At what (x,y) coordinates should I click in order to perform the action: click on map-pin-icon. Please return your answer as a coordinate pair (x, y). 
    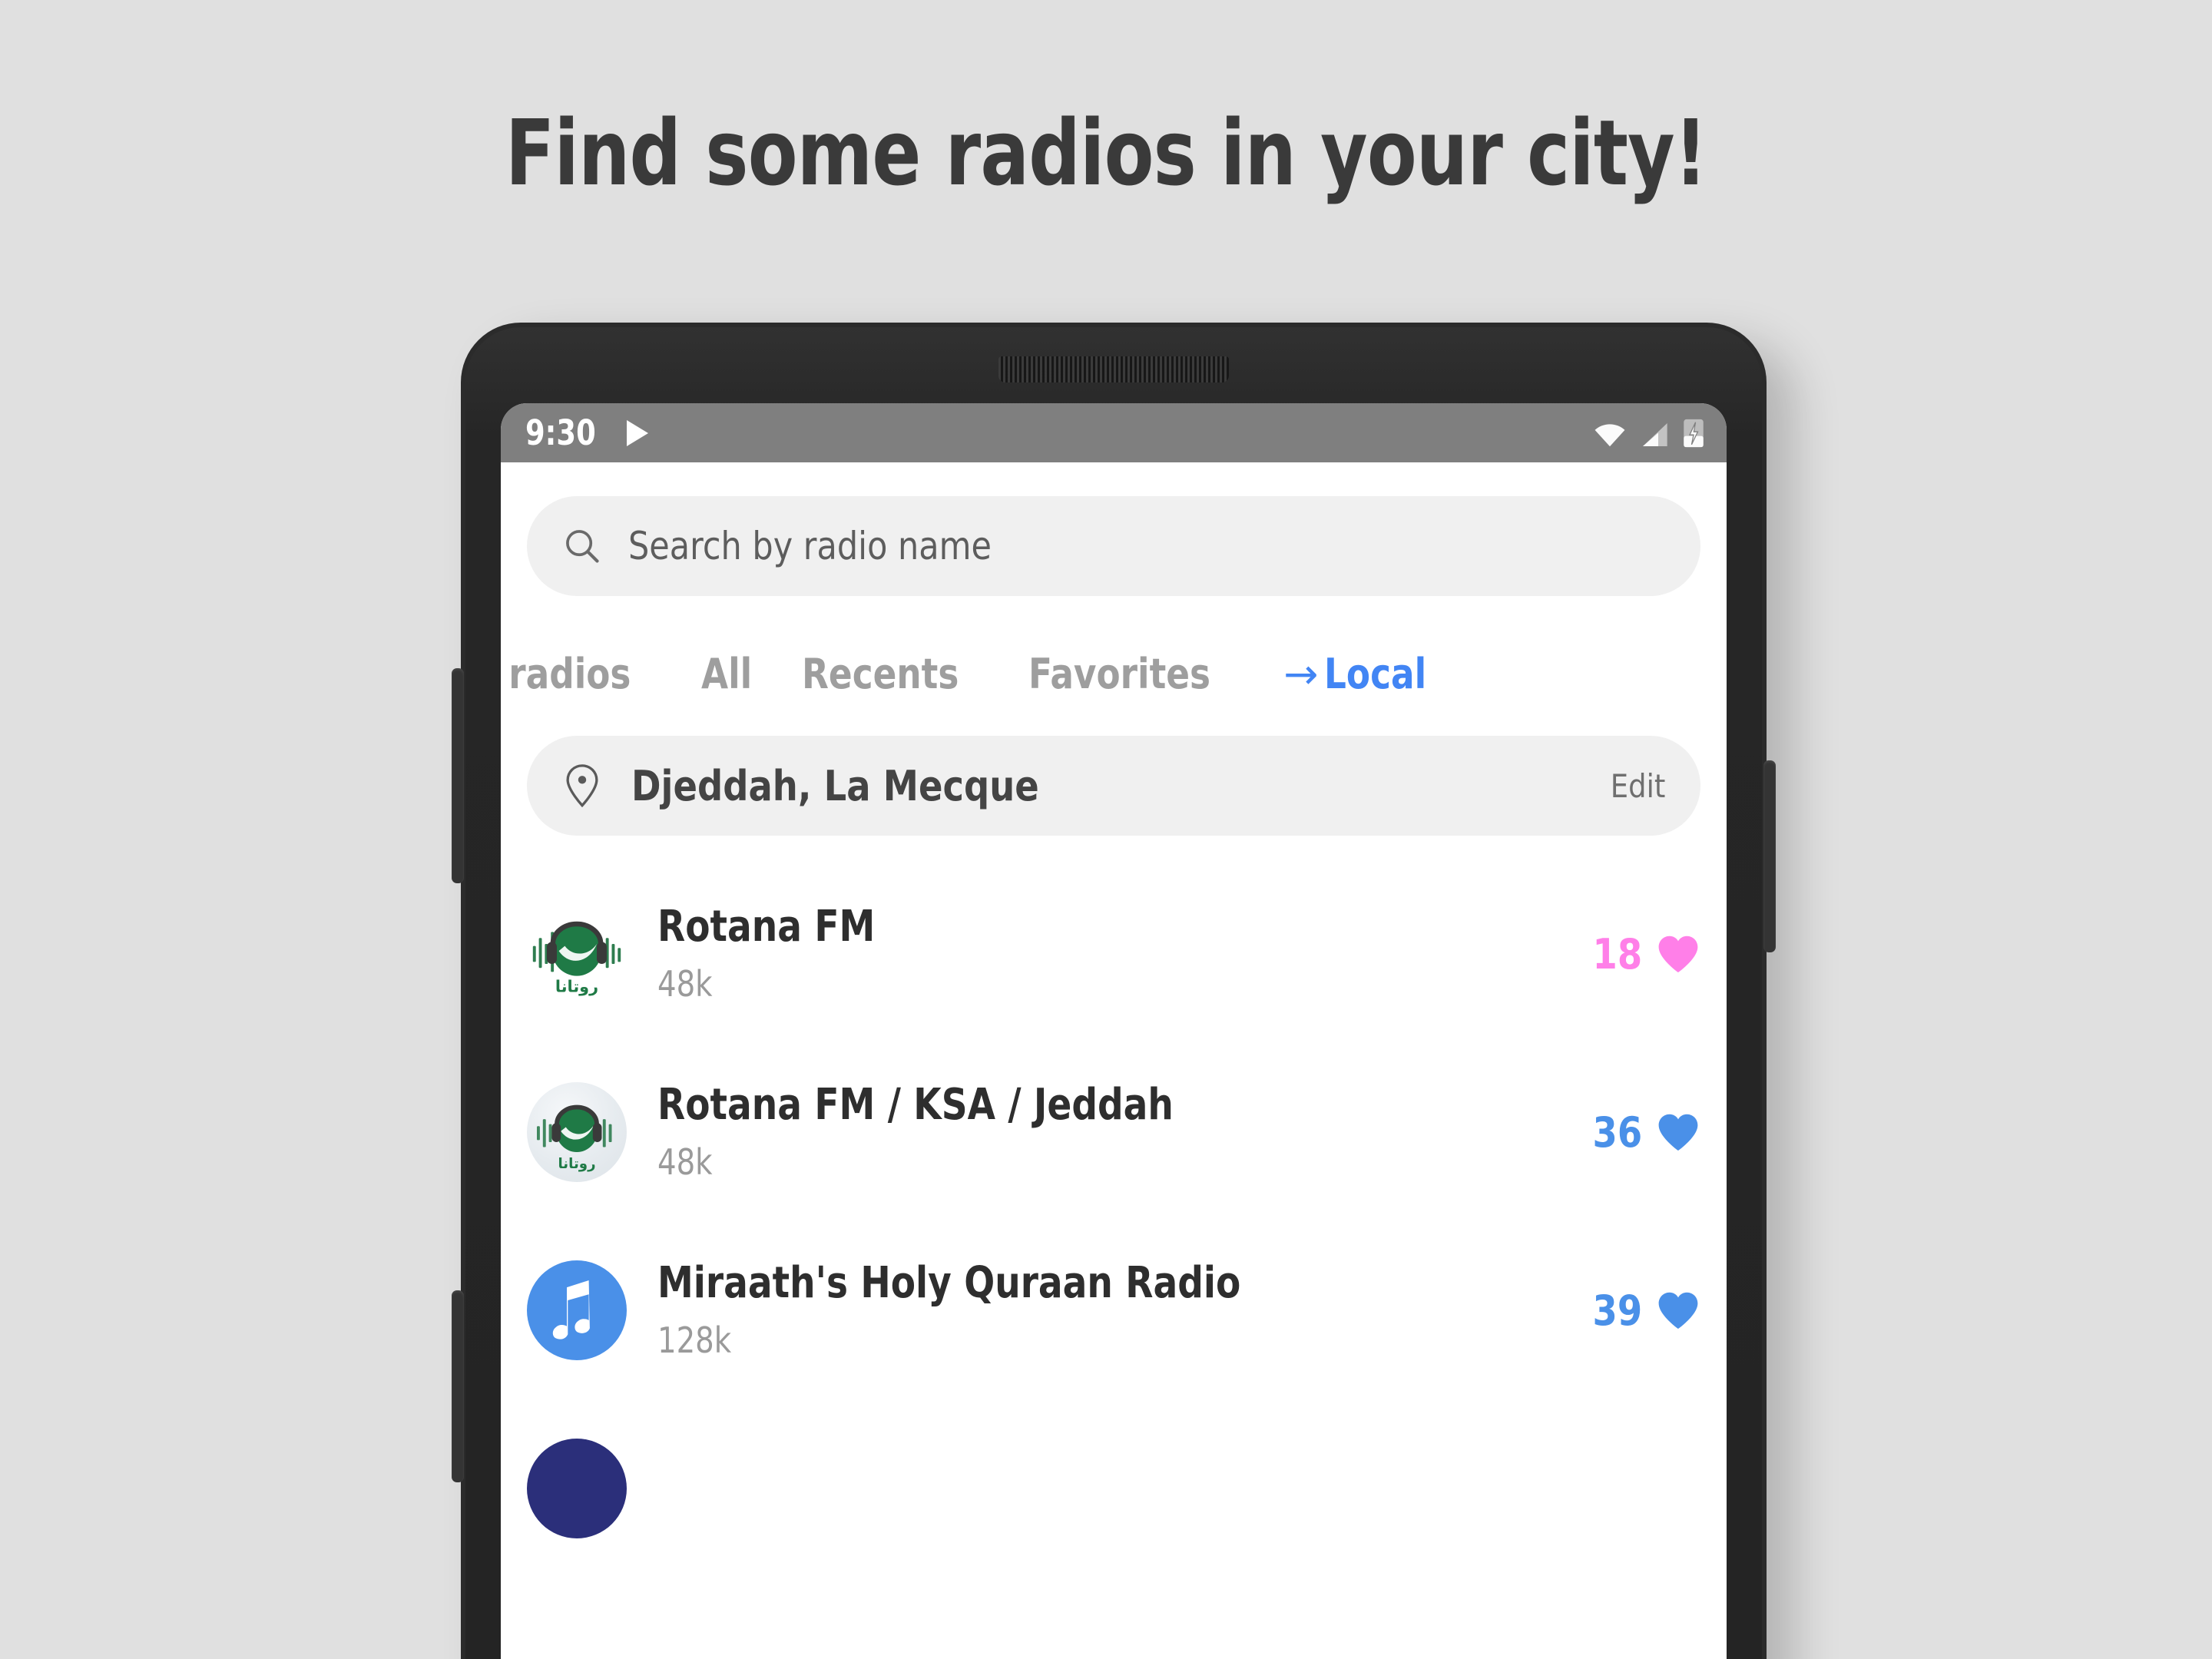
    Looking at the image, I should click on (582, 786).